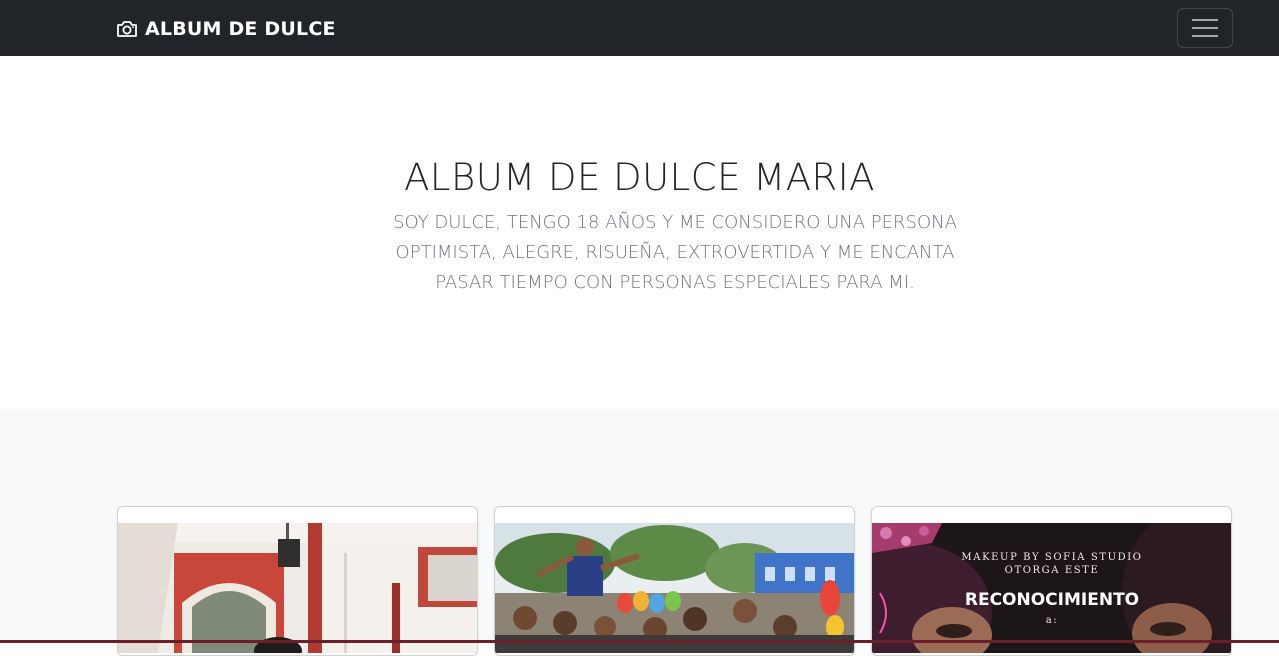 The width and height of the screenshot is (1279, 656). Describe the element at coordinates (639, 28) in the screenshot. I see `navbar: ALBUM DE DULCE` at that location.